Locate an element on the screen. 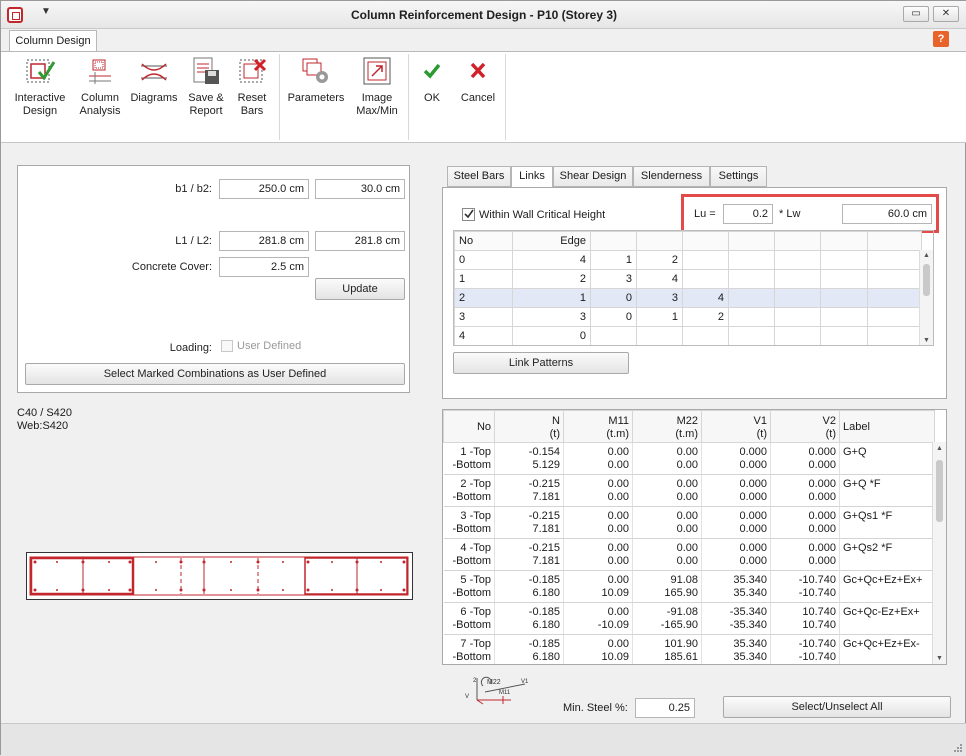 The width and height of the screenshot is (966, 756). results-value-top: -0.185 is located at coordinates (544, 612).